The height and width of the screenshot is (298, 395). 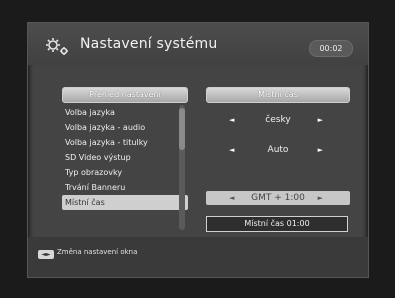 What do you see at coordinates (125, 202) in the screenshot?
I see `list-item-local-time: Místní čas` at bounding box center [125, 202].